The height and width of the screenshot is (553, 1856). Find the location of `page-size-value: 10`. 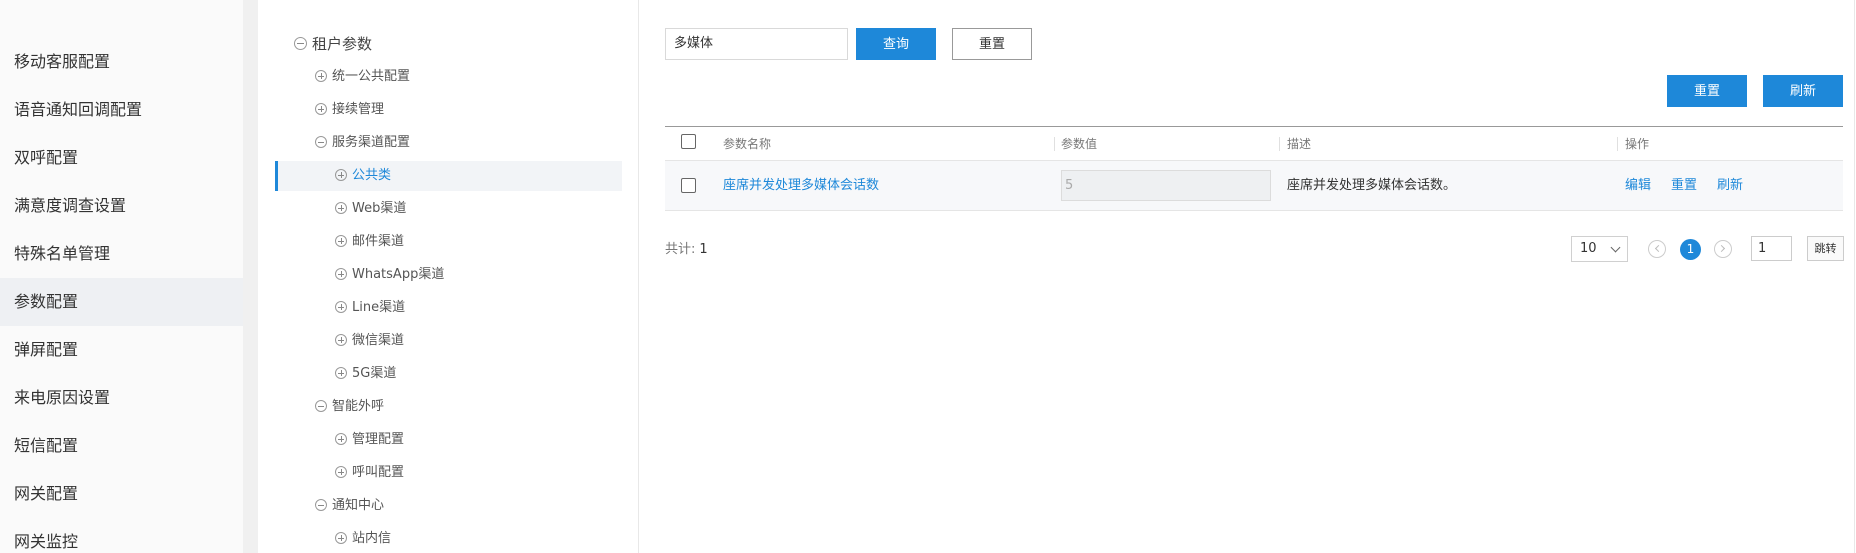

page-size-value: 10 is located at coordinates (1588, 248).